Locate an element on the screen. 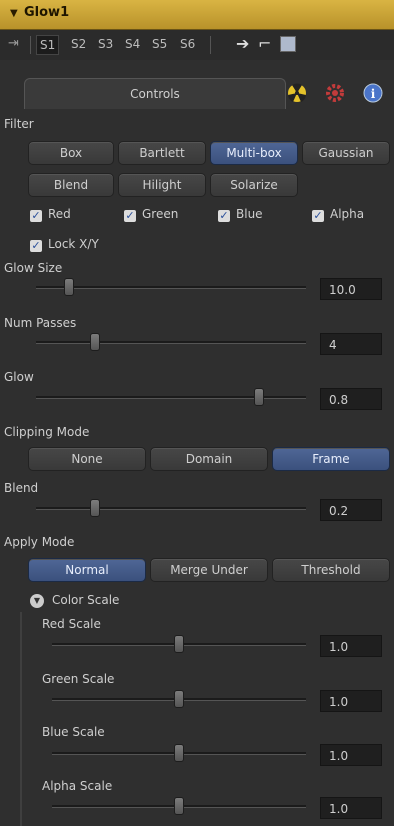 Image resolution: width=394 pixels, height=826 pixels. glow-size-label: Glow Size is located at coordinates (33, 268).